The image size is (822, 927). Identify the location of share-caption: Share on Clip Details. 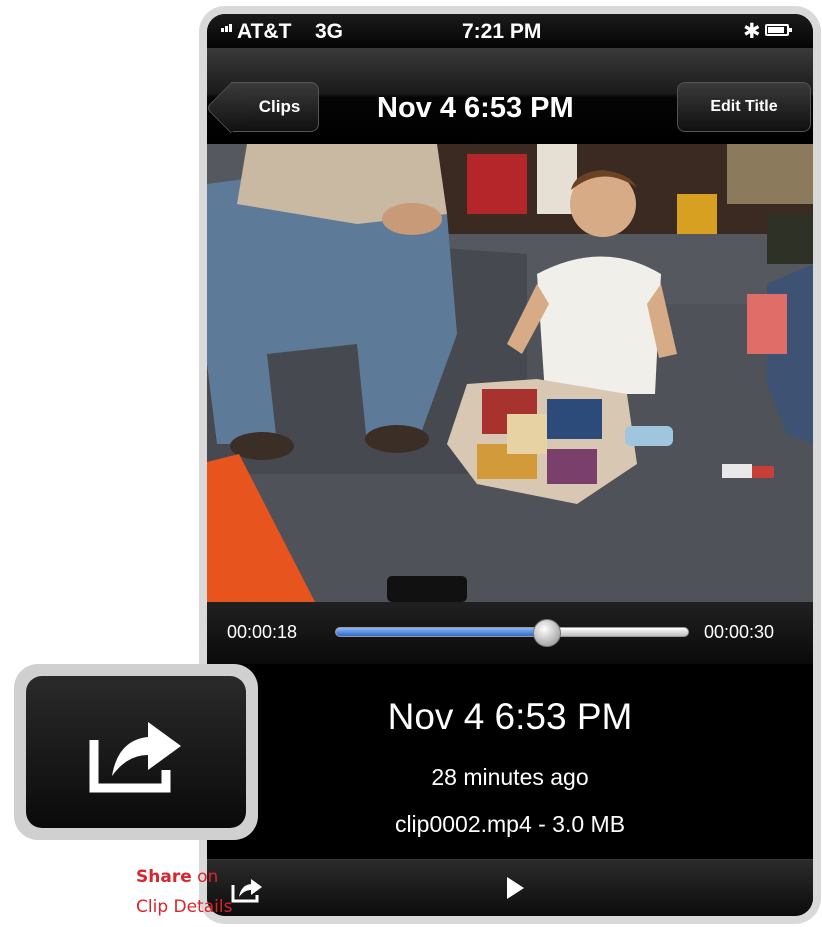
(184, 892).